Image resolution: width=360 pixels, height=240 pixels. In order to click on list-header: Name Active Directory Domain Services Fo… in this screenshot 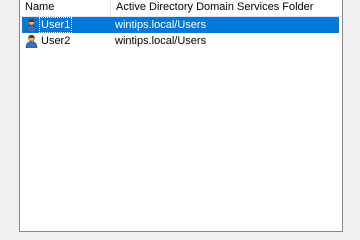, I will do `click(181, 8)`.